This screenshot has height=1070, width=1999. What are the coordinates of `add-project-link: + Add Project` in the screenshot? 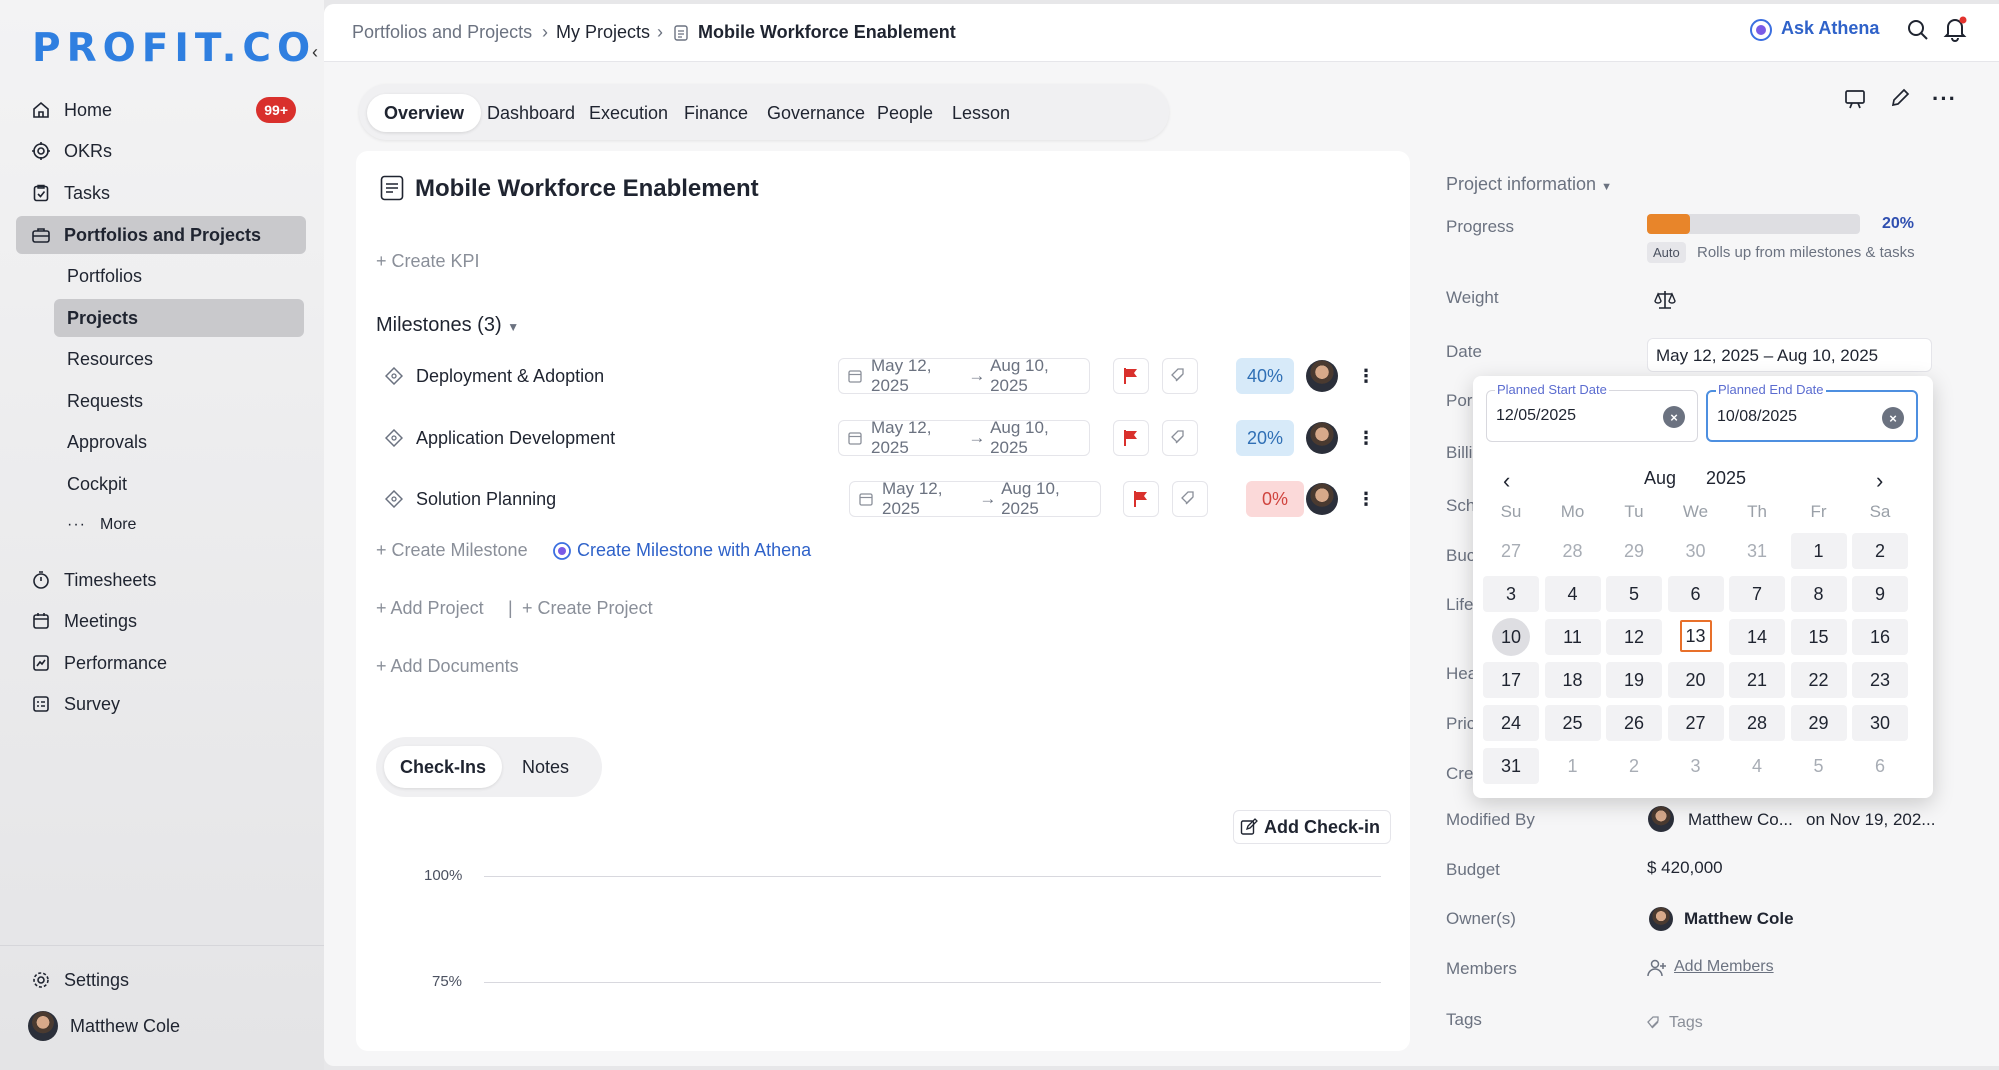 It's located at (430, 608).